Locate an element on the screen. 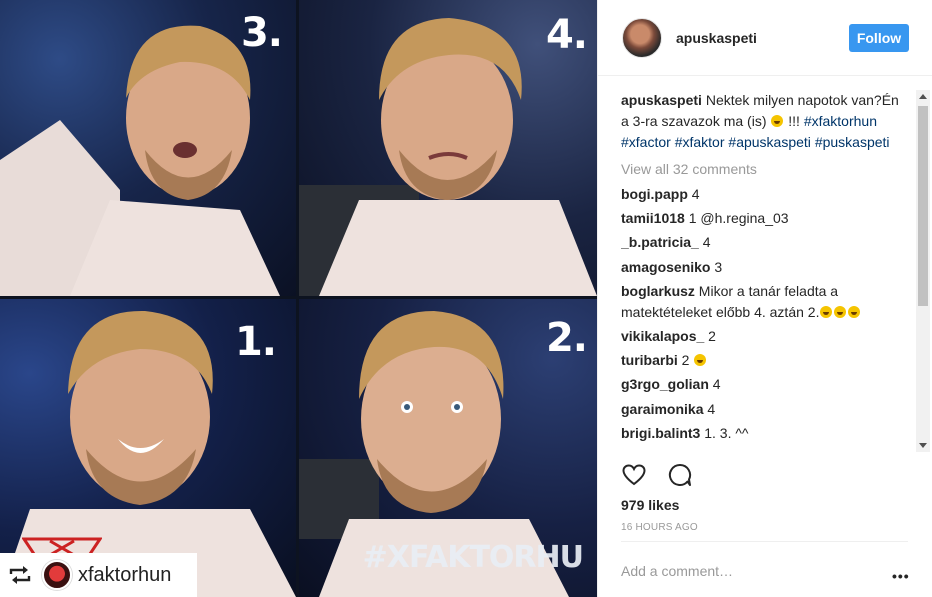 The image size is (932, 597). comment-username: amagoseniko is located at coordinates (665, 267).